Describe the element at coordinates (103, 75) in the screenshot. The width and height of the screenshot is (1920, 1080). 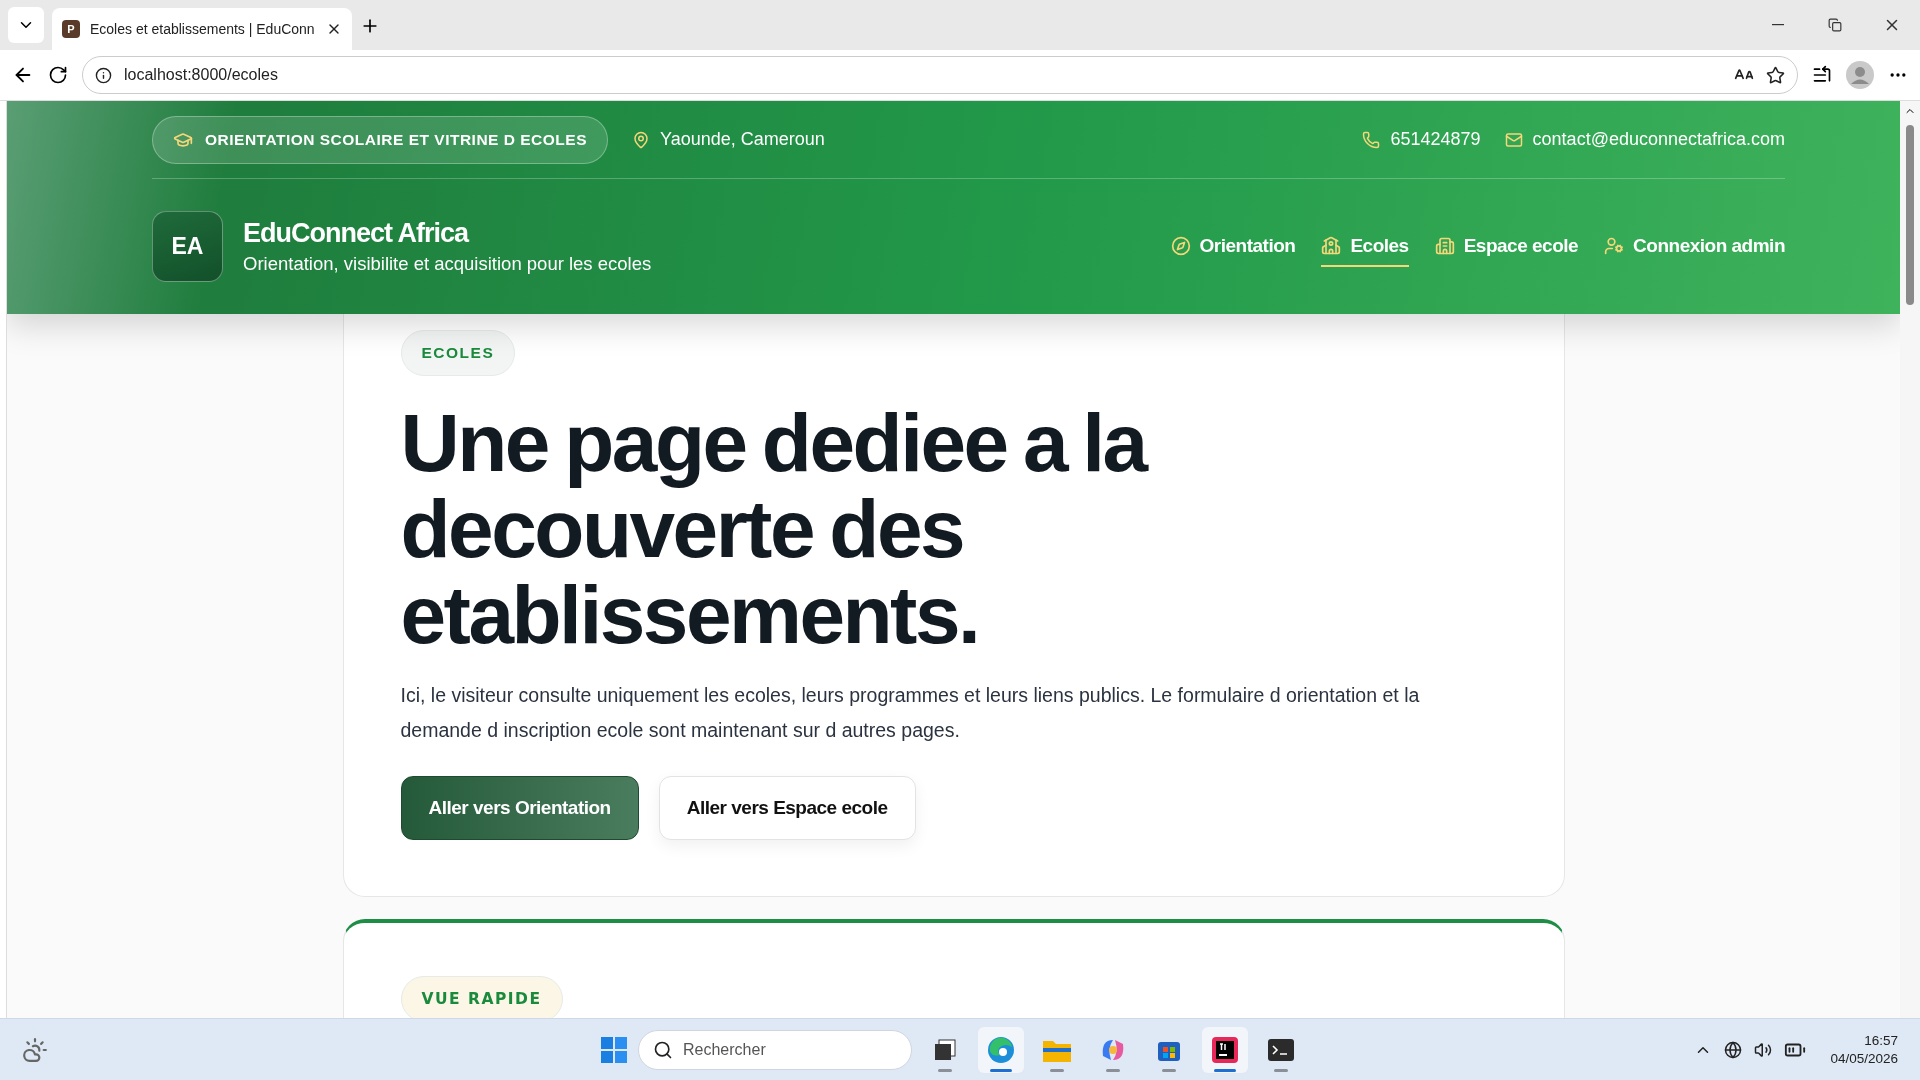
I see `info-icon` at that location.